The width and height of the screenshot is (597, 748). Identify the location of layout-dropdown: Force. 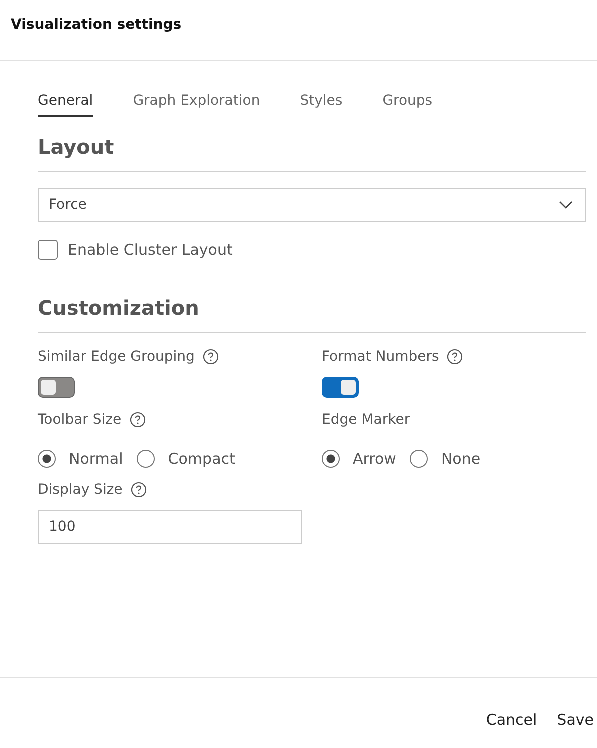
(312, 205).